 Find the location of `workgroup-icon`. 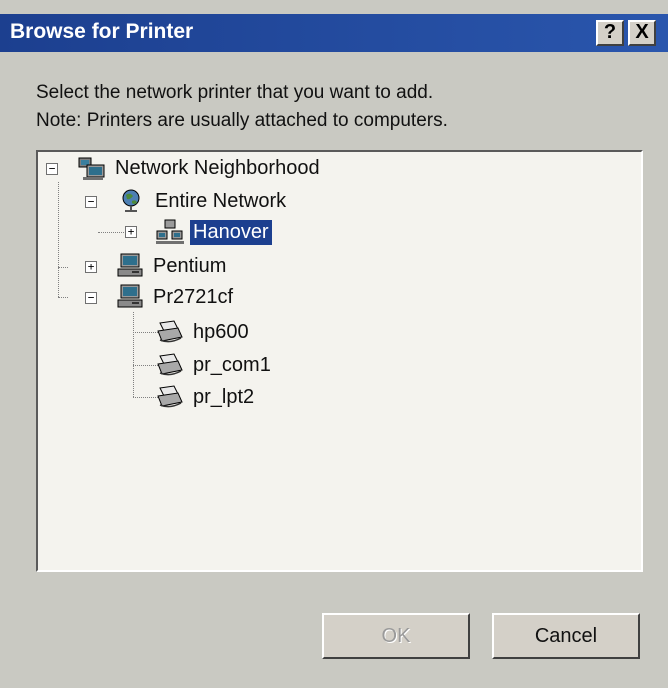

workgroup-icon is located at coordinates (170, 231).